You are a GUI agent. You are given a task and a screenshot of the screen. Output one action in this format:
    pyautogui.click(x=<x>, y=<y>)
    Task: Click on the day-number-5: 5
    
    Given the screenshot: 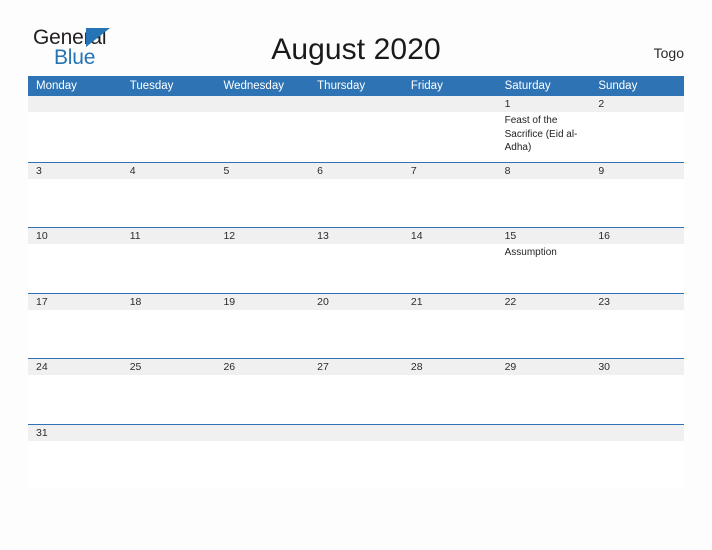 What is the action you would take?
    pyautogui.click(x=262, y=171)
    